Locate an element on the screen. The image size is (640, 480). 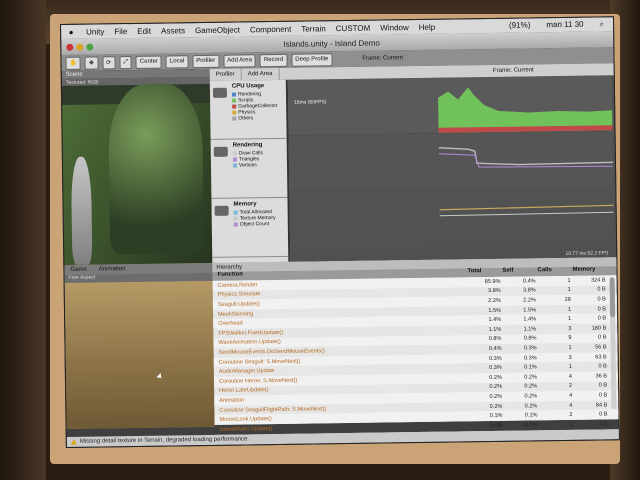
clock: man 11 30 is located at coordinates (564, 25).